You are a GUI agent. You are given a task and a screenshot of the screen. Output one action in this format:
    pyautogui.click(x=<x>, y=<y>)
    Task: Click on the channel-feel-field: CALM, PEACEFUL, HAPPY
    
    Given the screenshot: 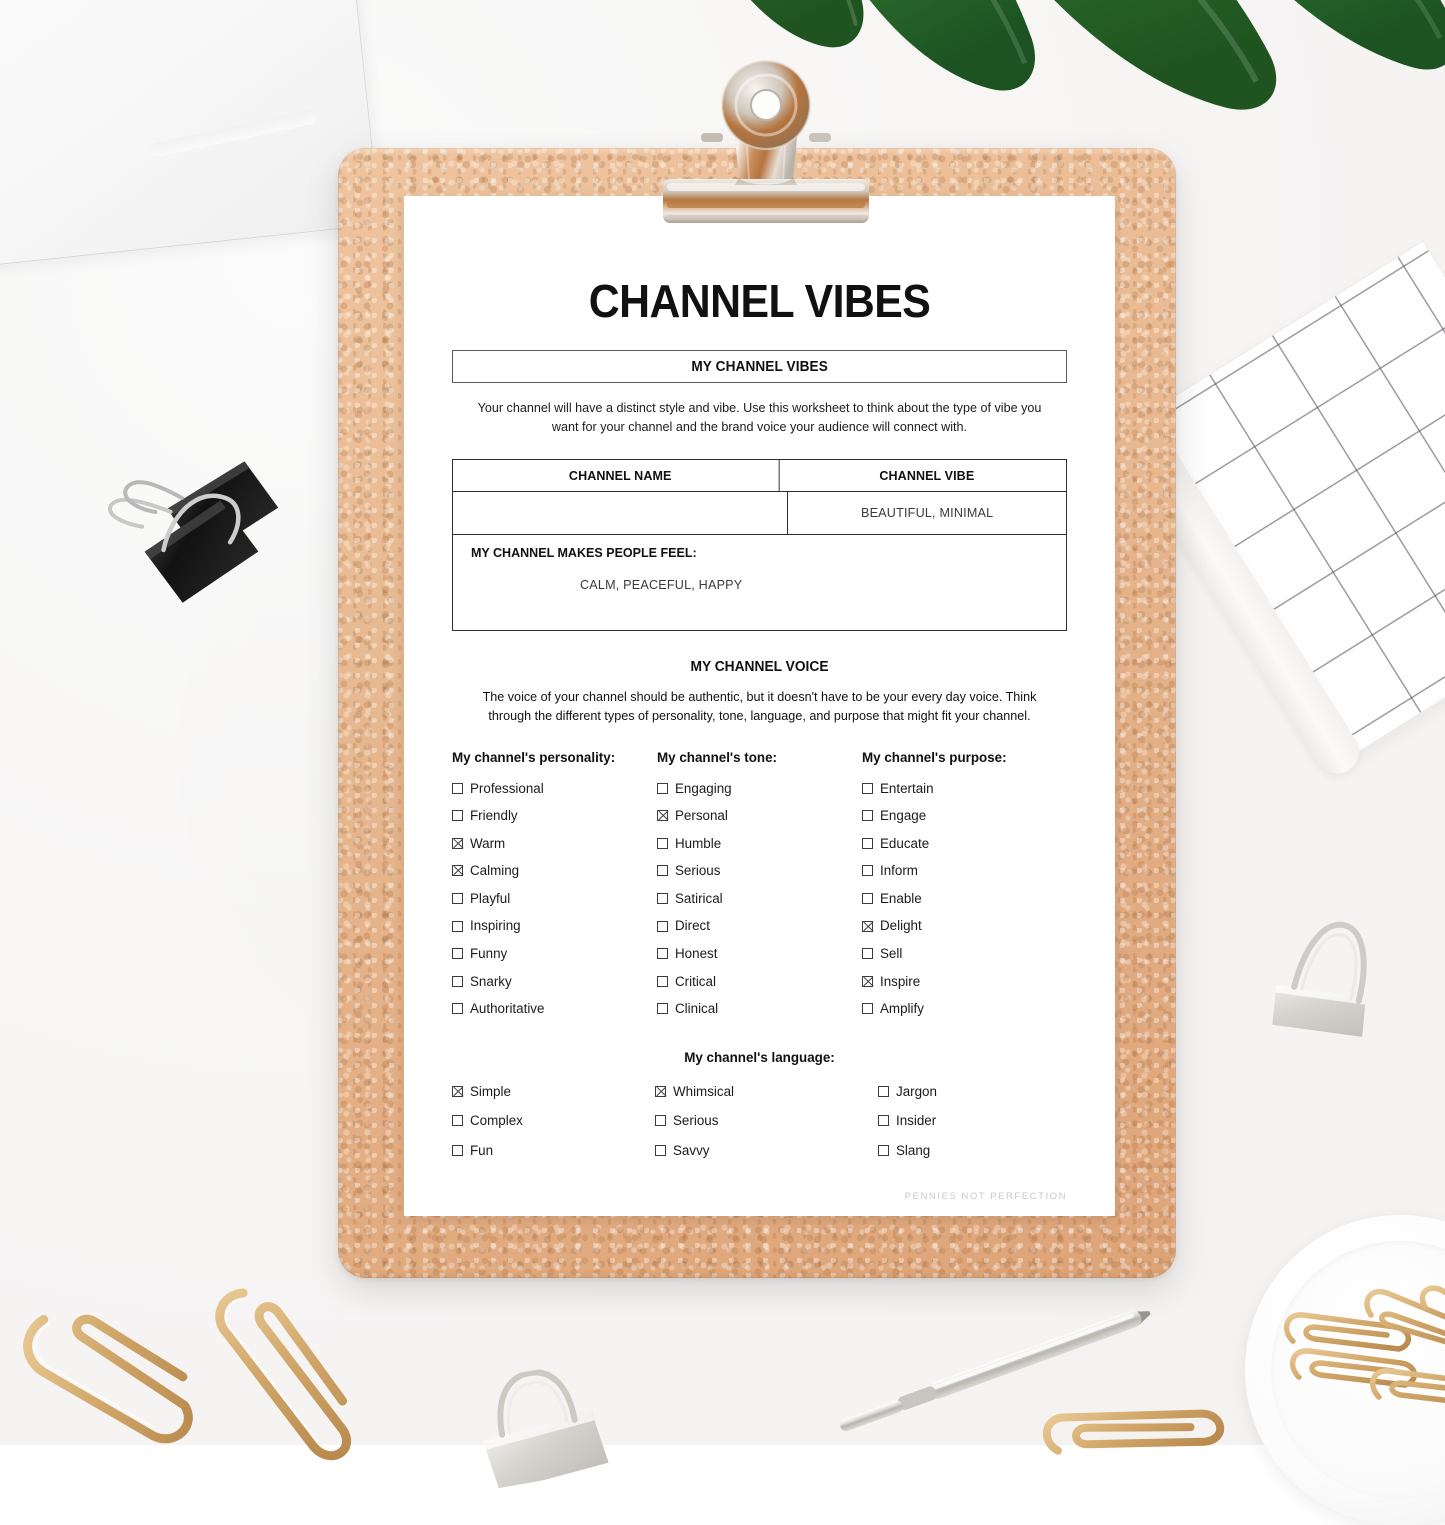 What is the action you would take?
    pyautogui.click(x=817, y=585)
    